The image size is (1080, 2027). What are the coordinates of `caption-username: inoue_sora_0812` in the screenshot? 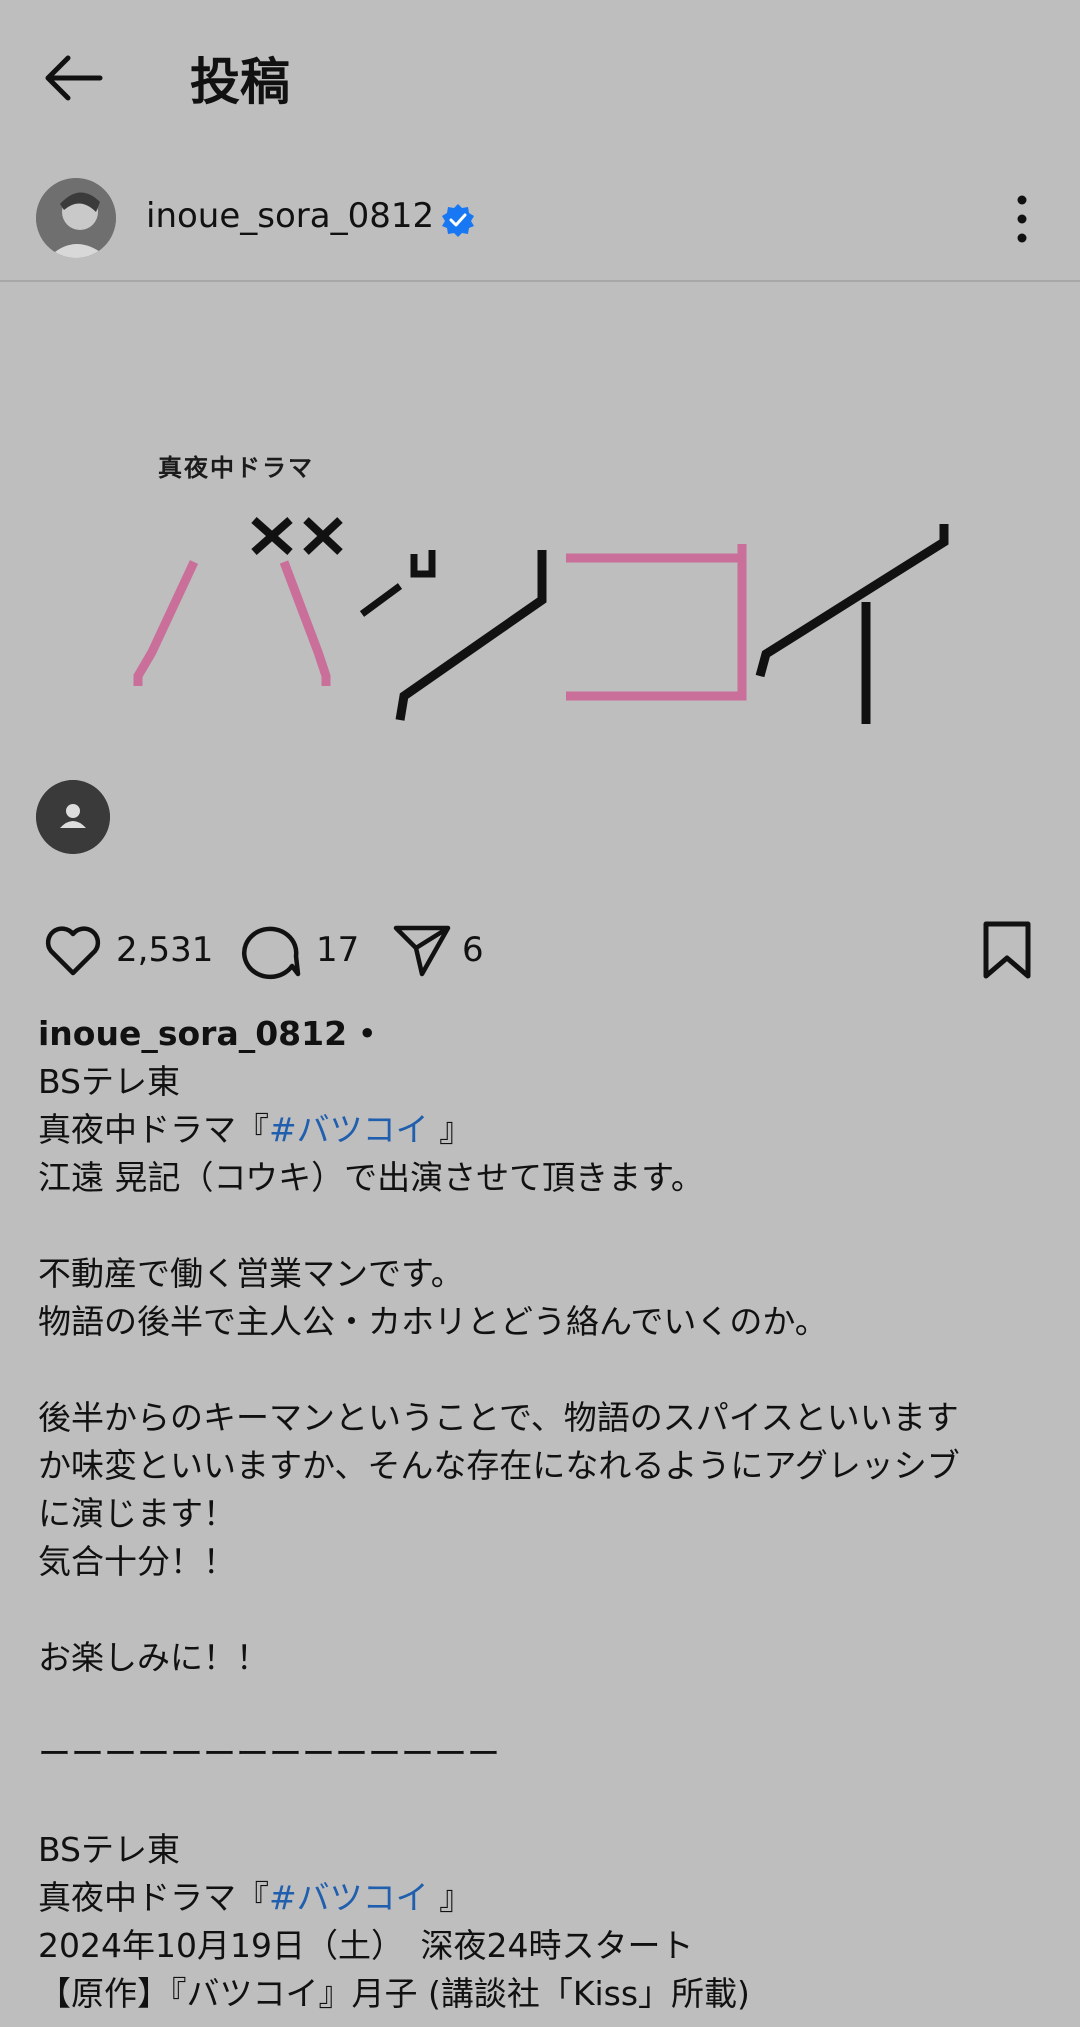 It's located at (192, 1033).